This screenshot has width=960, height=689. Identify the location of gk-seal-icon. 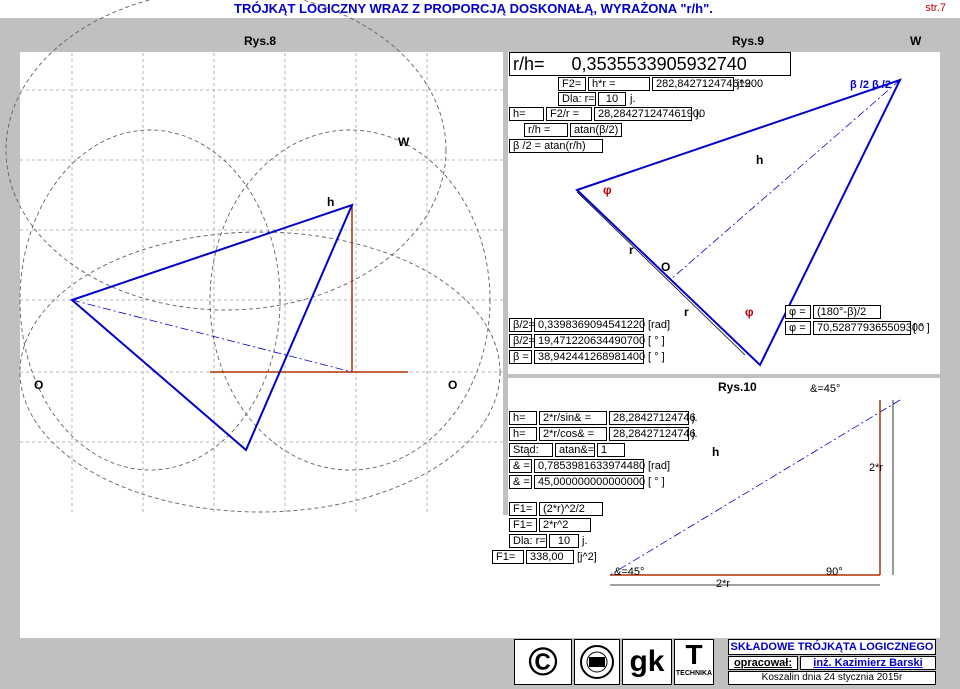
(597, 662).